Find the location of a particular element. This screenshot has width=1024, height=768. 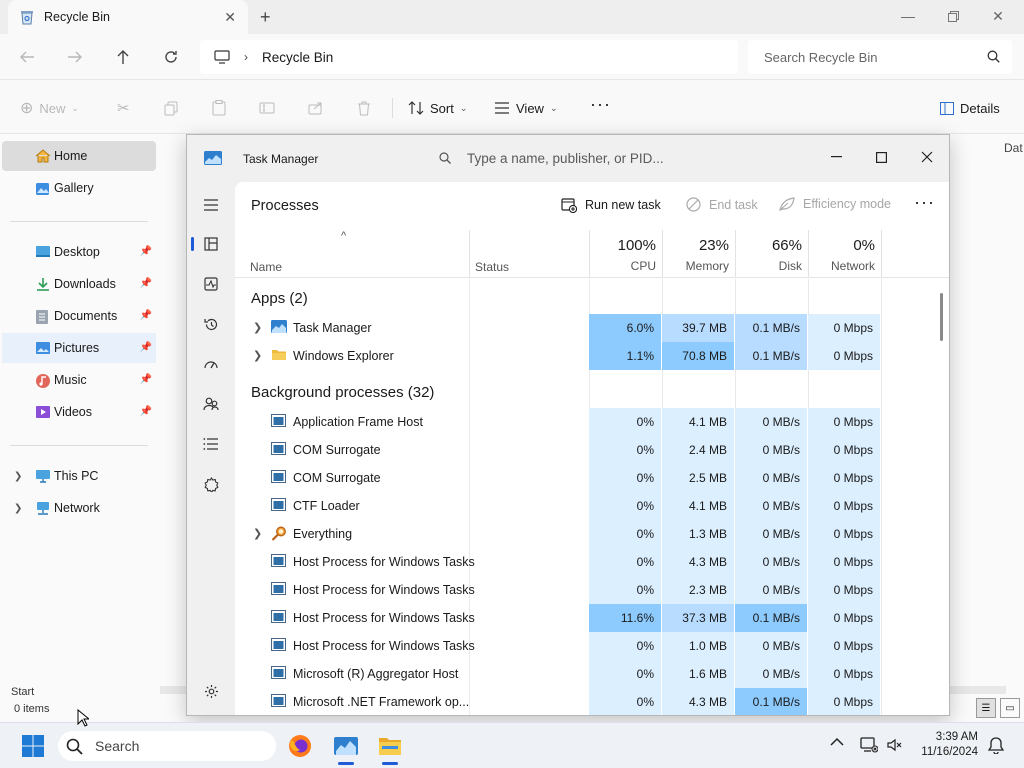

nav-item-network: ❯ Network is located at coordinates (79, 508).